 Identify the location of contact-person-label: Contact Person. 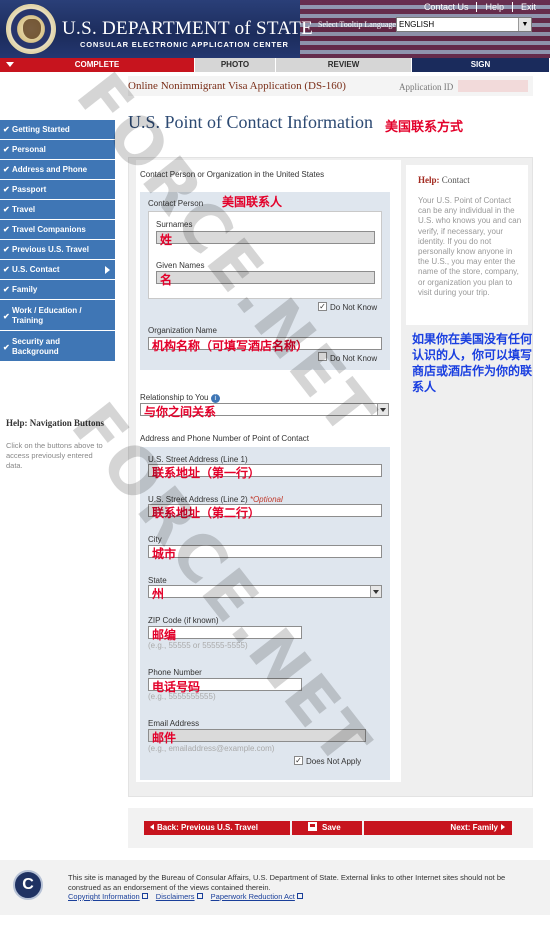
(176, 203).